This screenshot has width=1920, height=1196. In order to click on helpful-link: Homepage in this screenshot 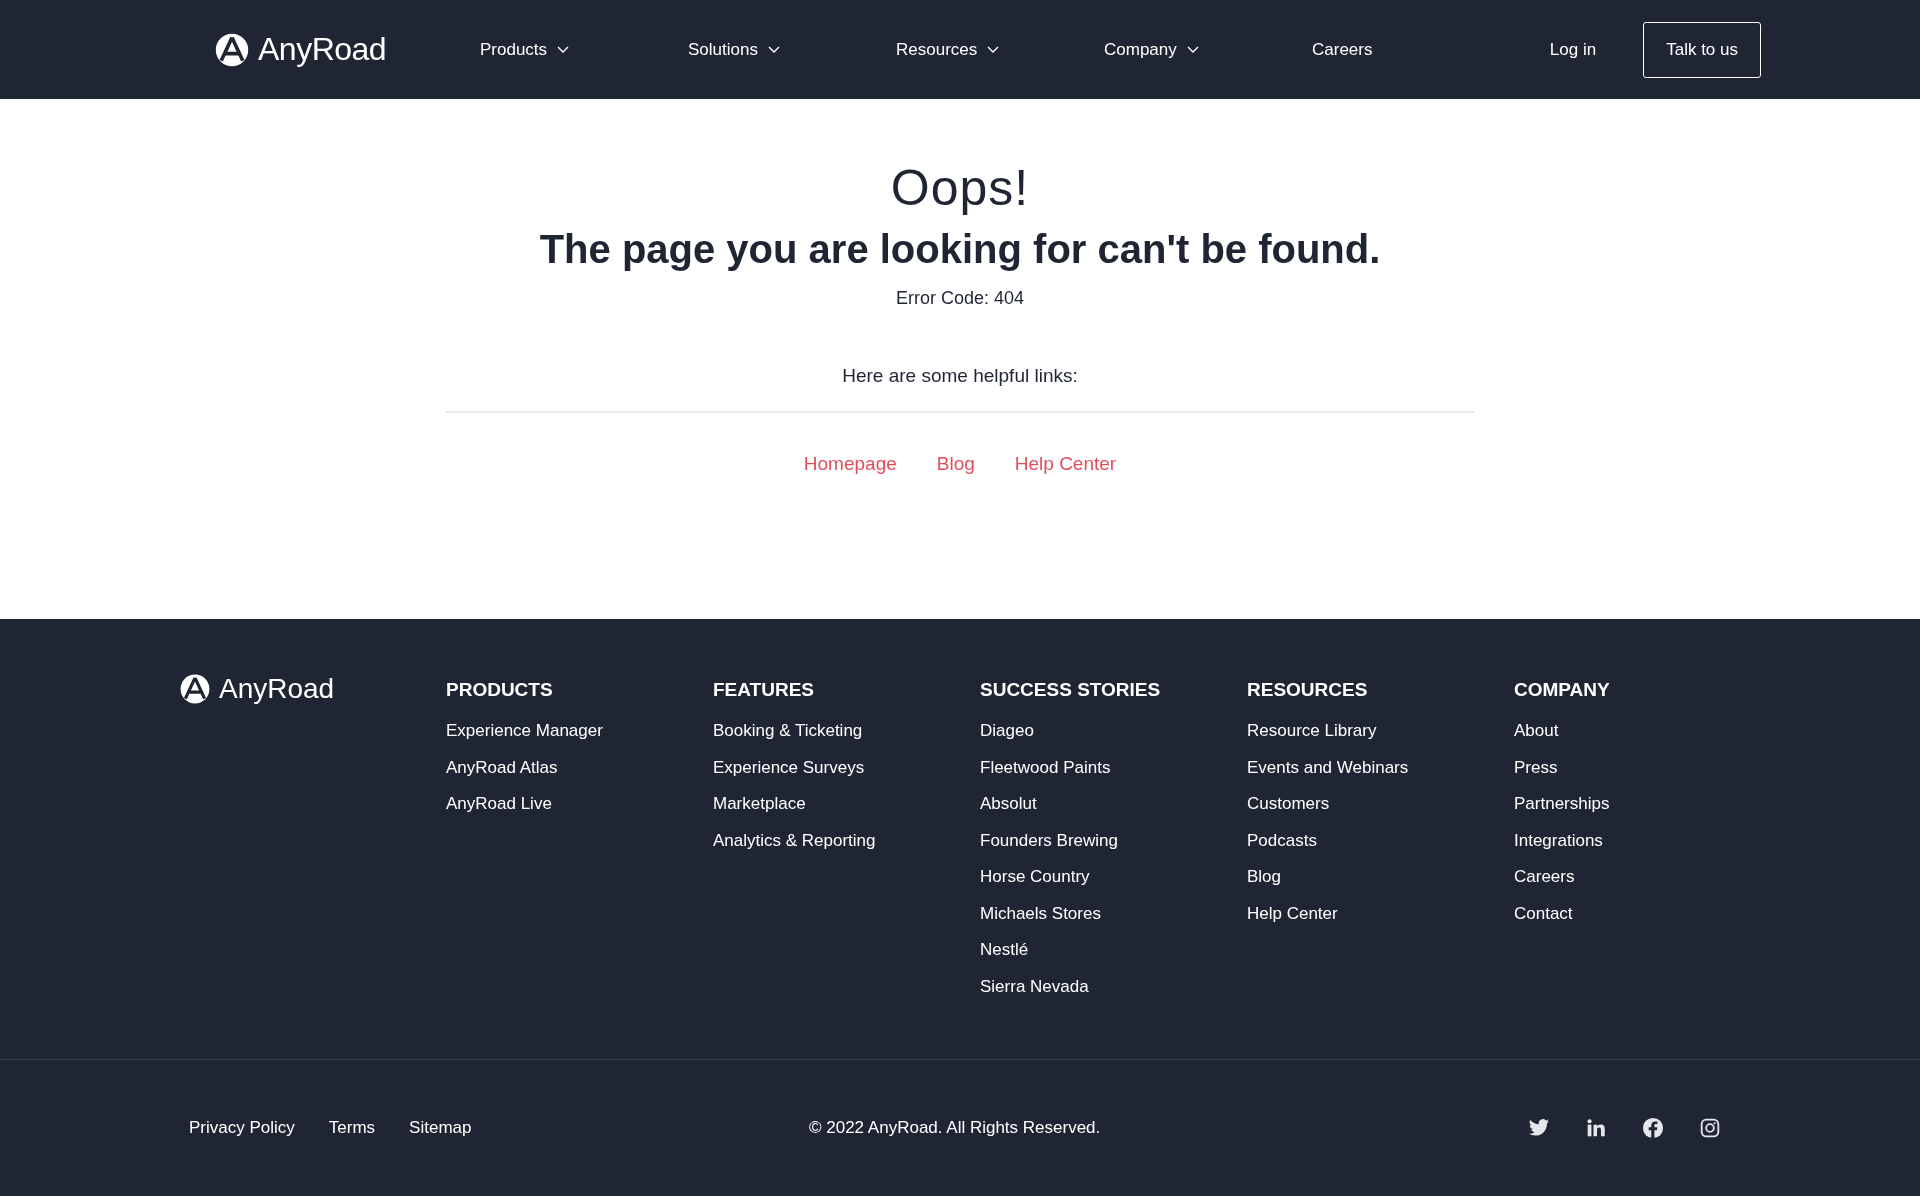, I will do `click(850, 464)`.